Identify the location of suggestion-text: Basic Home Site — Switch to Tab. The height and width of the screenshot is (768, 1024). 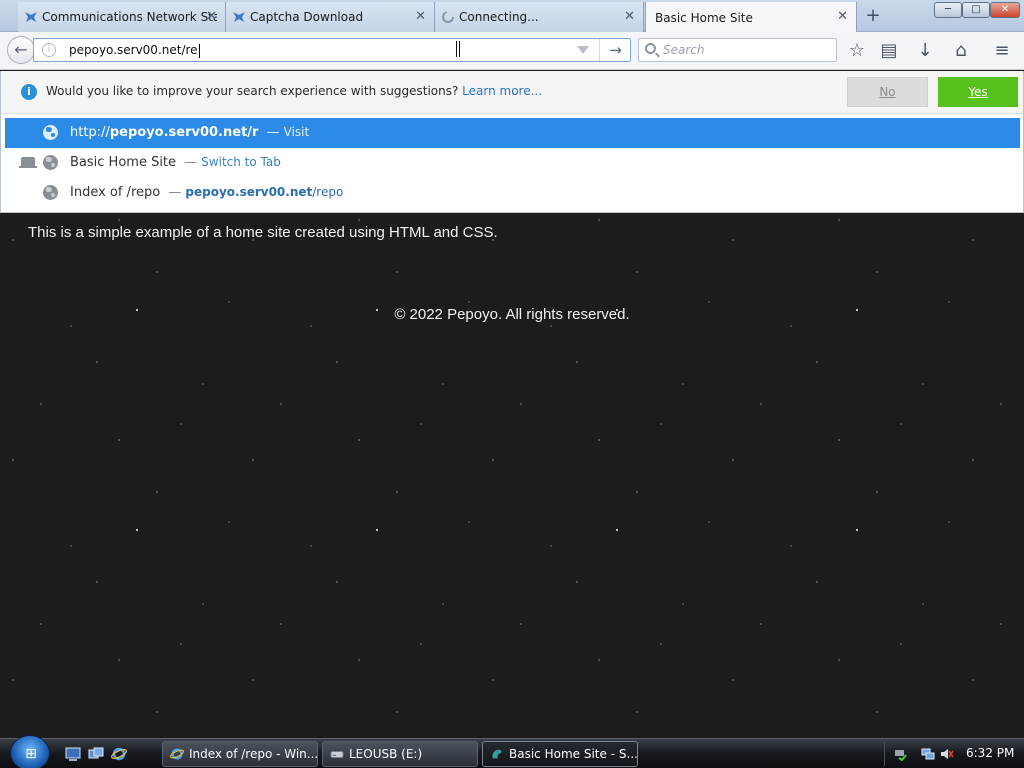
(175, 162).